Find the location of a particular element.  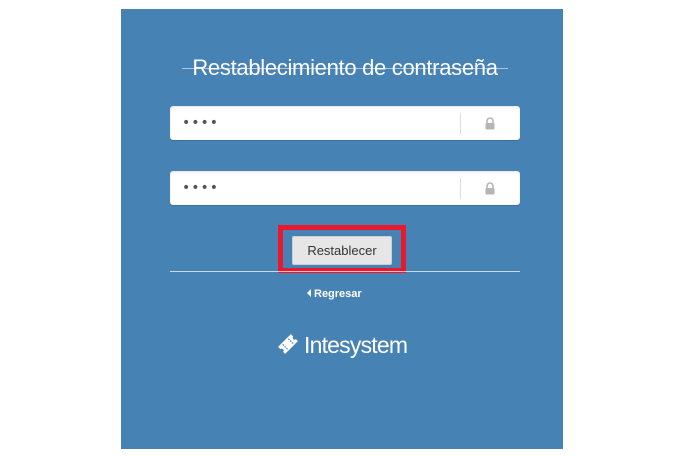

password-field is located at coordinates (345, 123).